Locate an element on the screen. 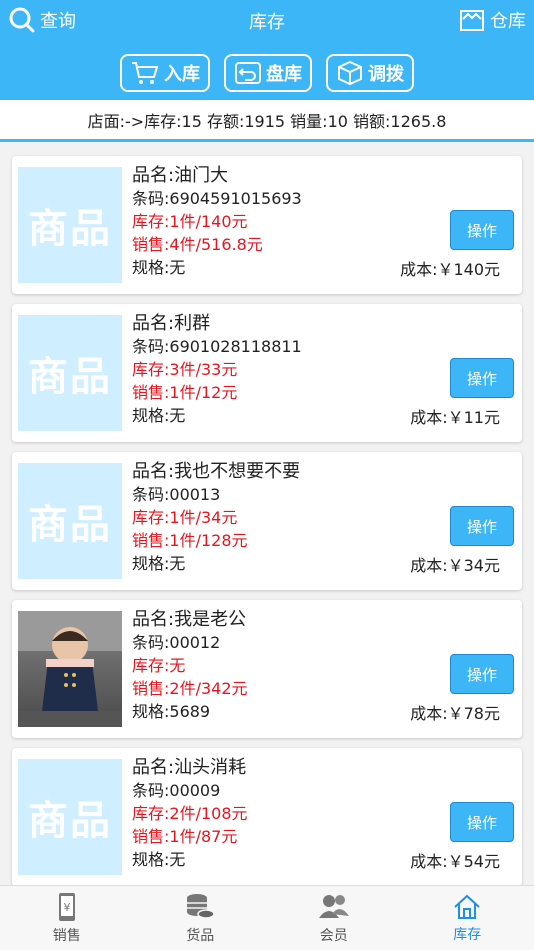 Image resolution: width=534 pixels, height=950 pixels. stock-in-button: 入库 is located at coordinates (165, 73).